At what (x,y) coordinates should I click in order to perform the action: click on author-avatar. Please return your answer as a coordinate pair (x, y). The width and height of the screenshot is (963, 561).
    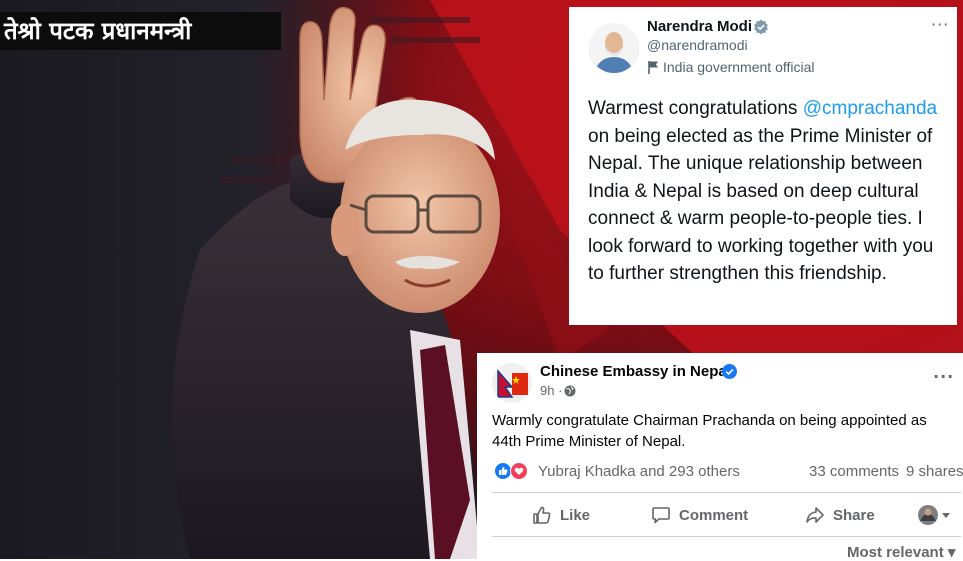
    Looking at the image, I should click on (614, 48).